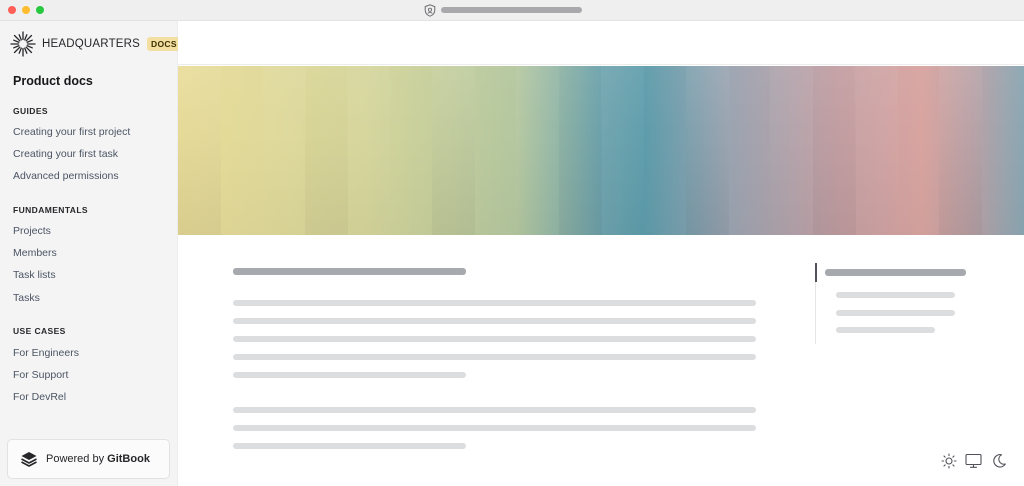 The image size is (1024, 486). What do you see at coordinates (77, 459) in the screenshot?
I see `powered-by-label: Powered by` at bounding box center [77, 459].